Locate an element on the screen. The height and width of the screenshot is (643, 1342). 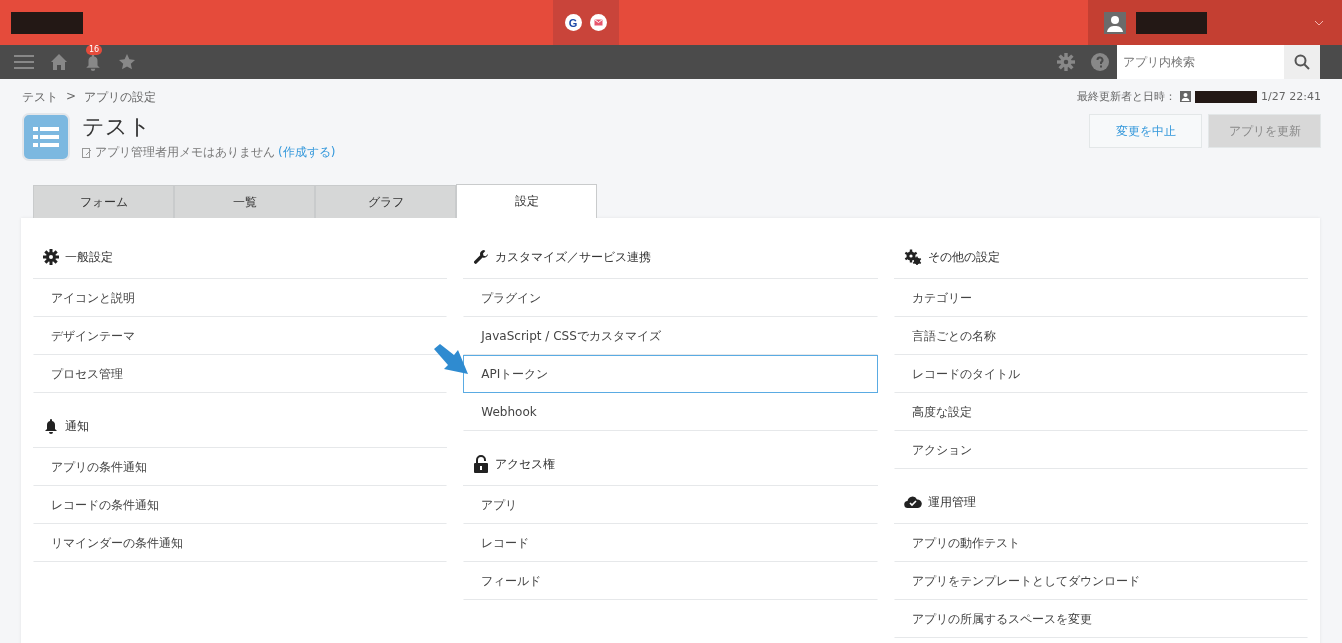
settings-link: アプリの所属するスペースを変更 is located at coordinates (1100, 619).